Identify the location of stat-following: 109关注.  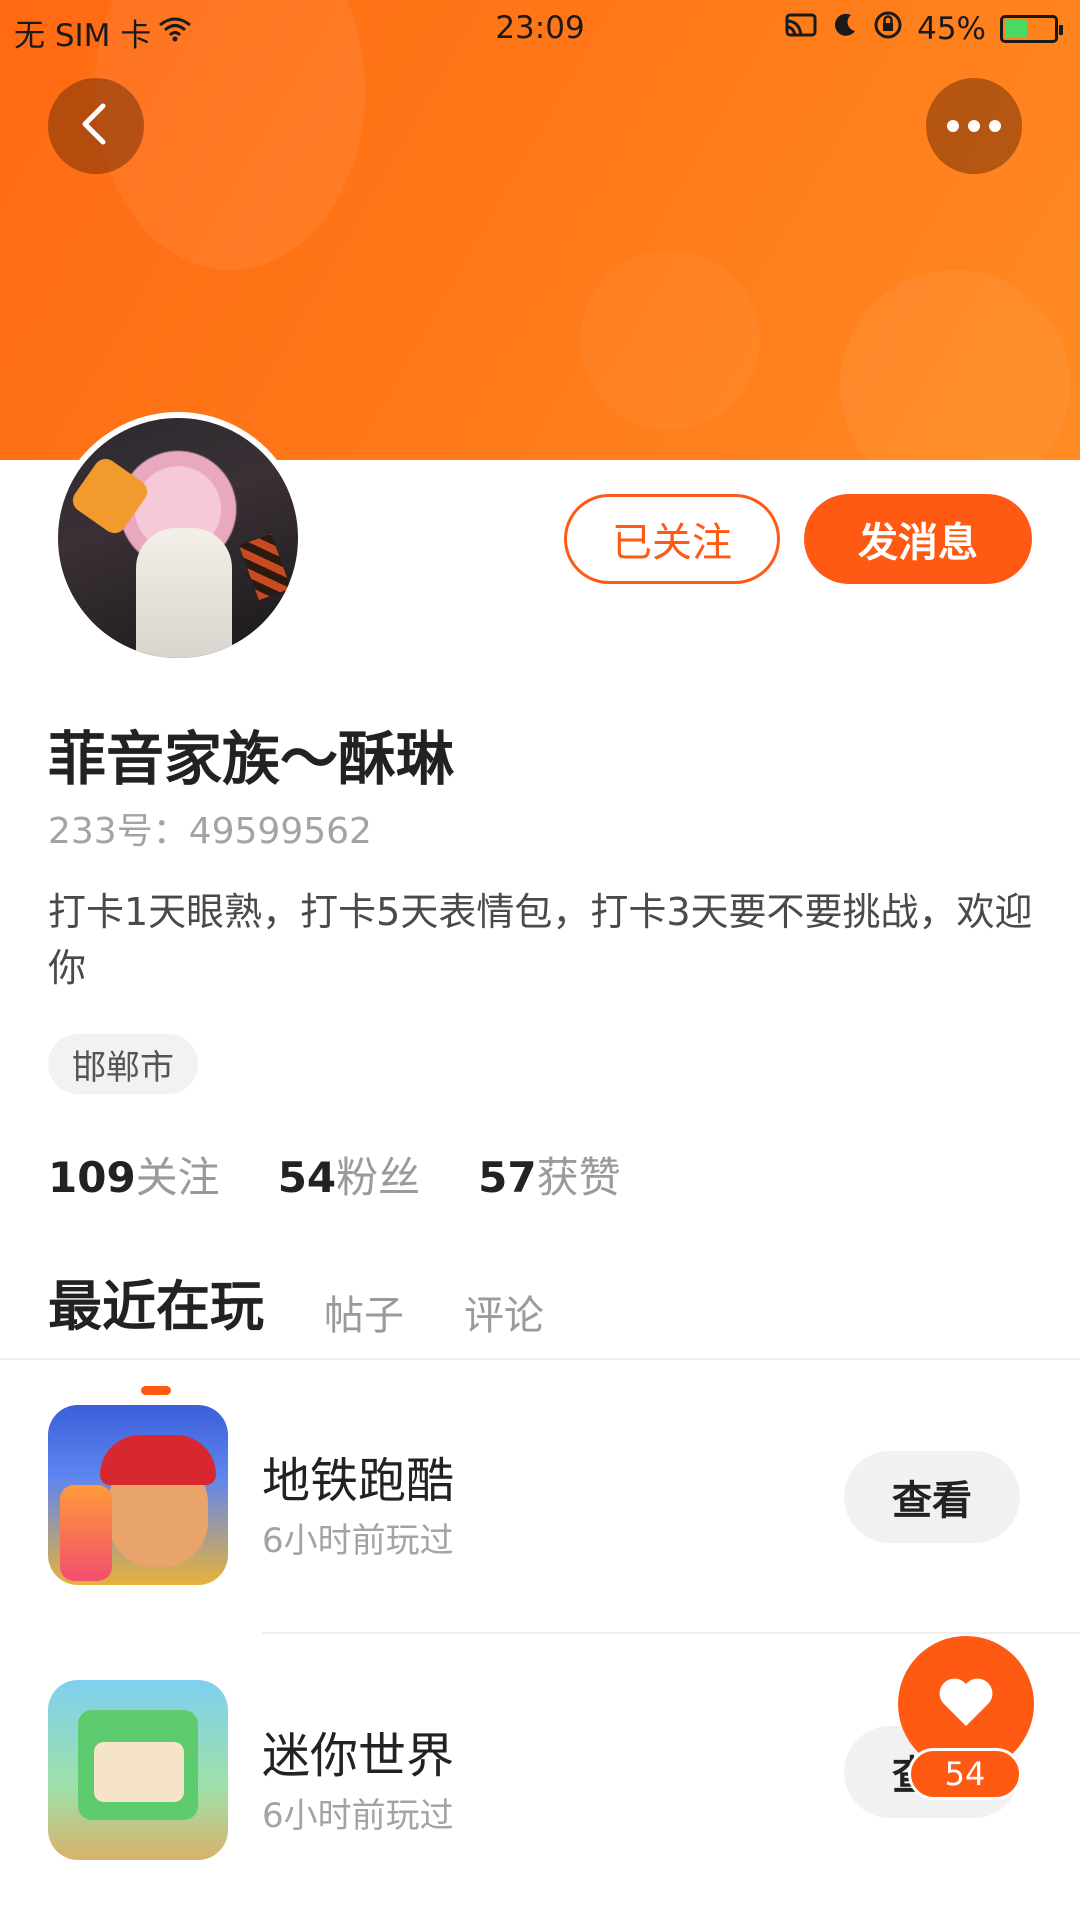
(134, 1174).